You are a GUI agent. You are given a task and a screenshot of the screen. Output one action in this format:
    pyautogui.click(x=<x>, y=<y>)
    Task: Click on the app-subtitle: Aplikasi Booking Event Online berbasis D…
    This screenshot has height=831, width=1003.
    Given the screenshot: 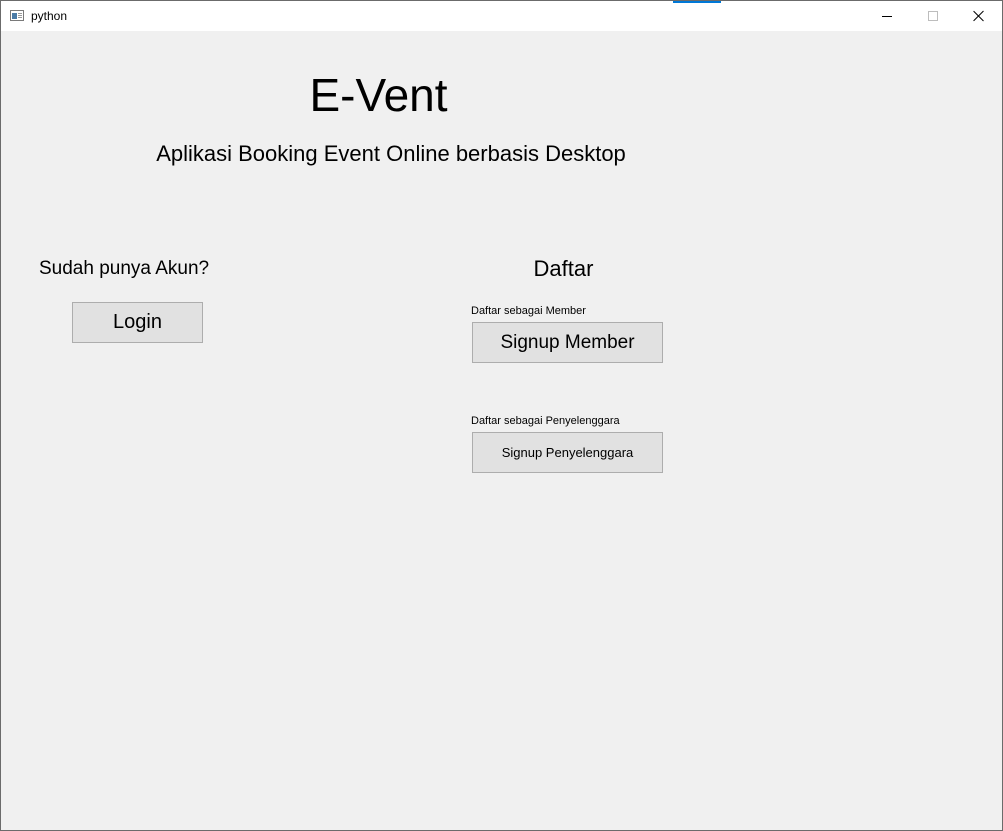 What is the action you would take?
    pyautogui.click(x=391, y=153)
    